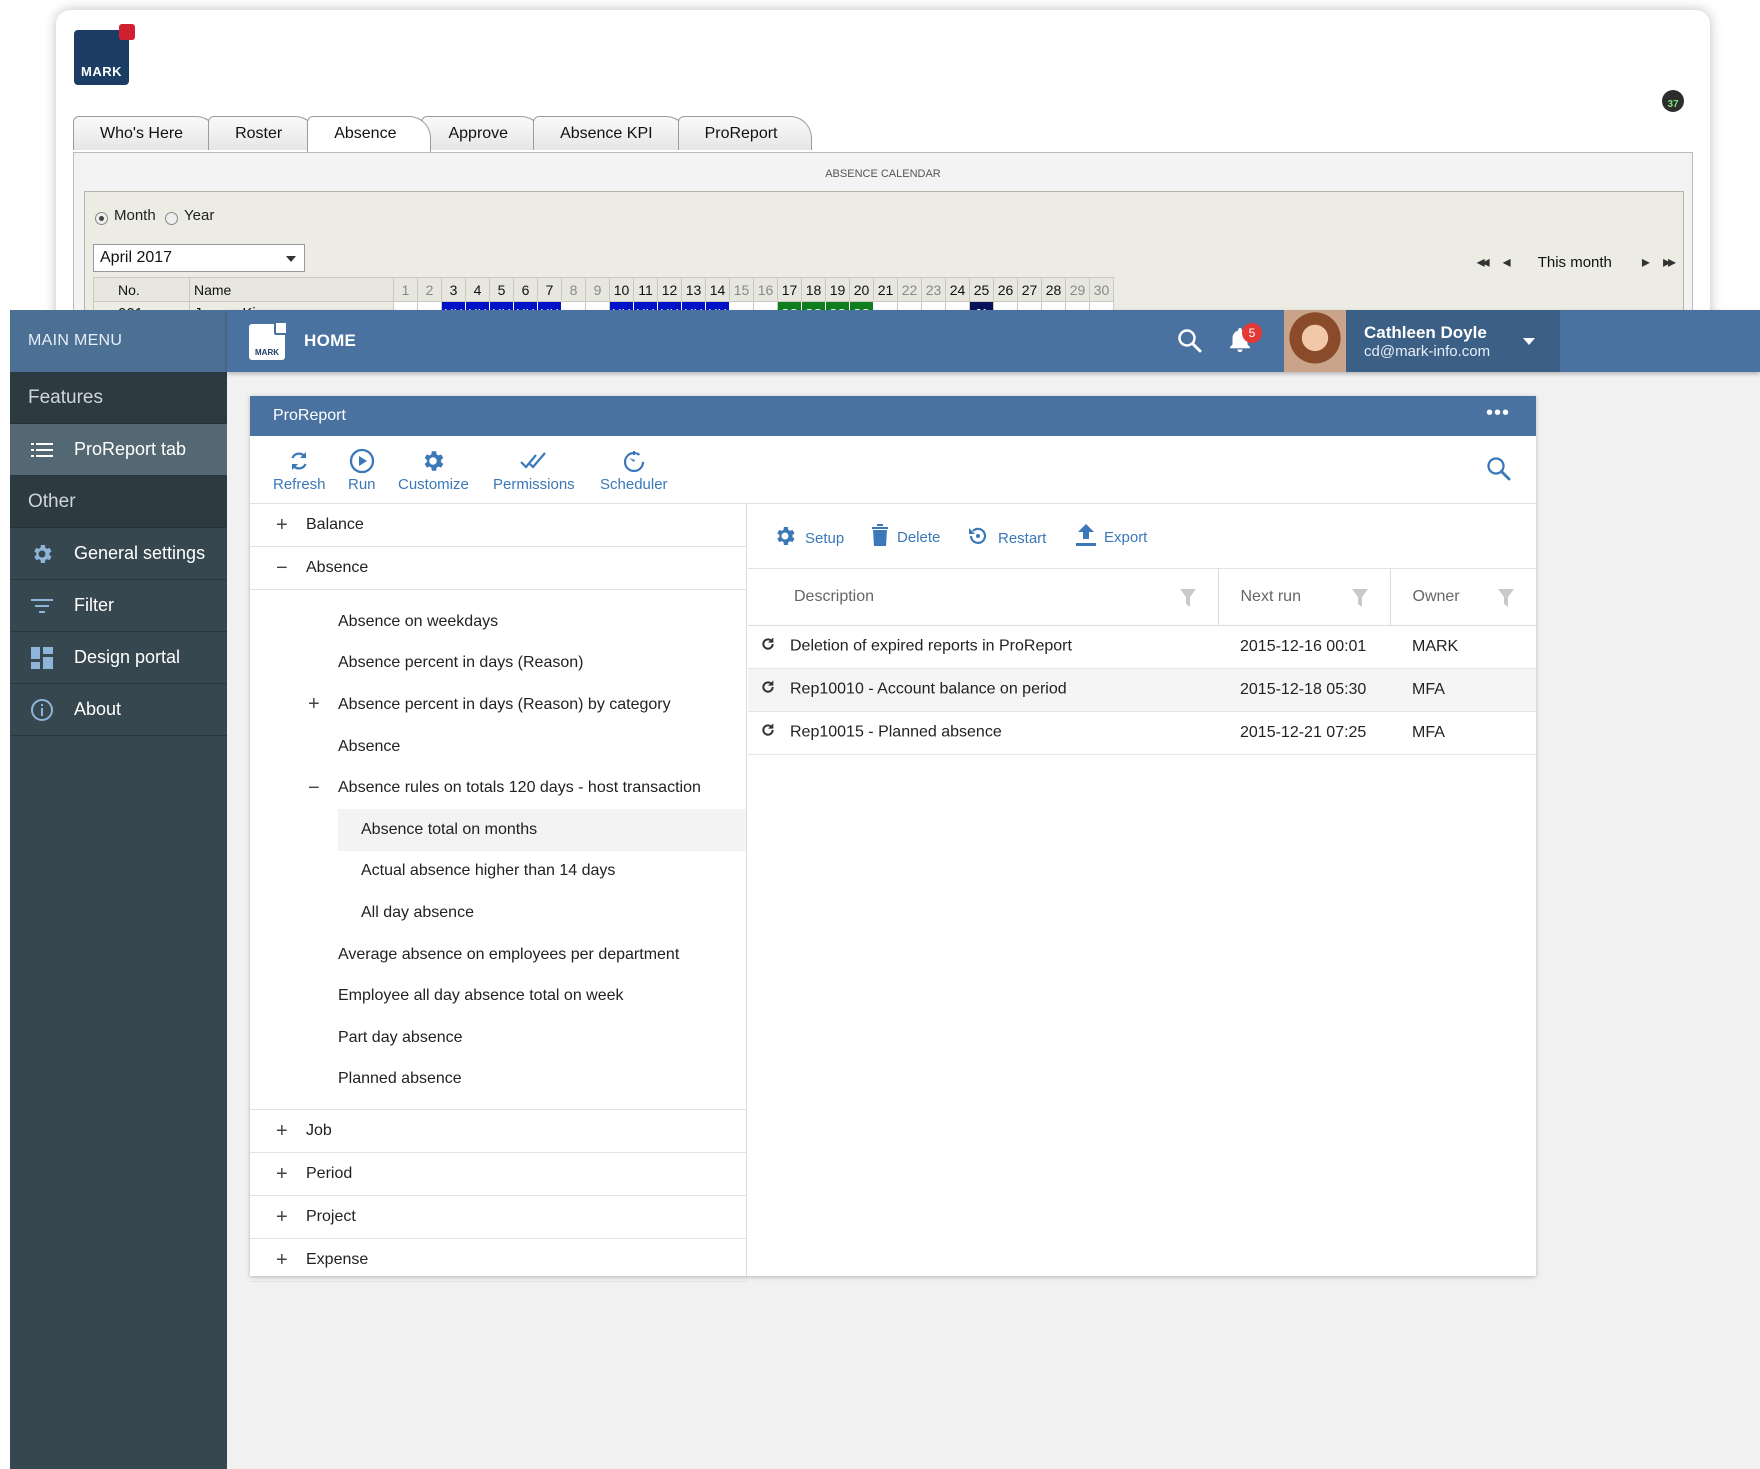 The width and height of the screenshot is (1760, 1469). I want to click on tree-item: Absence, so click(498, 747).